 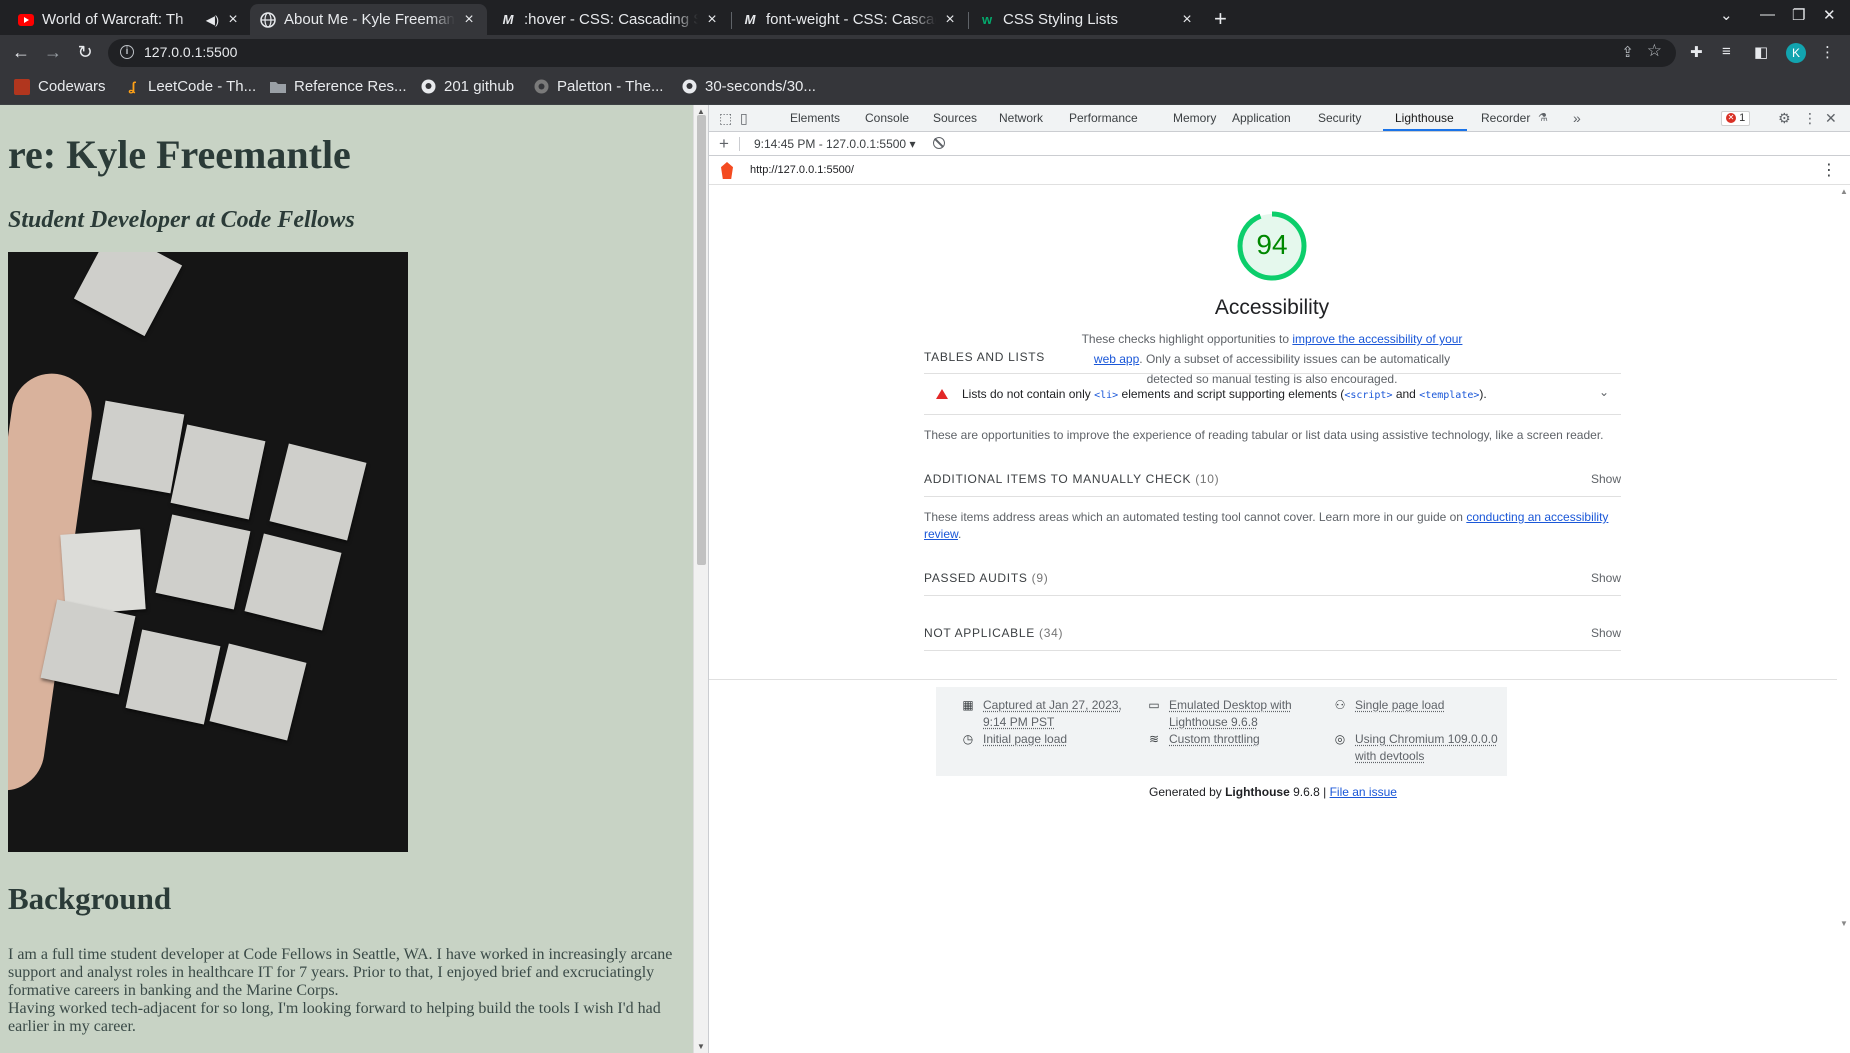 I want to click on inspect-element-icon: ⬚, so click(x=725, y=118).